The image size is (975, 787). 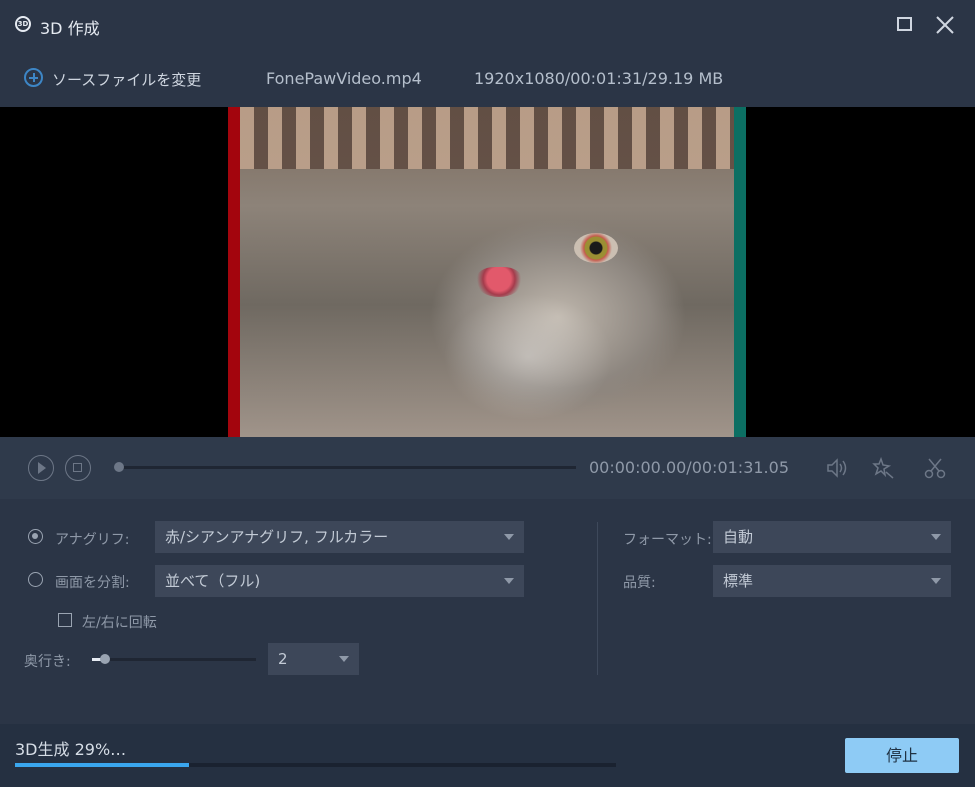 I want to click on anaglyph-cyan-edge, so click(x=740, y=272).